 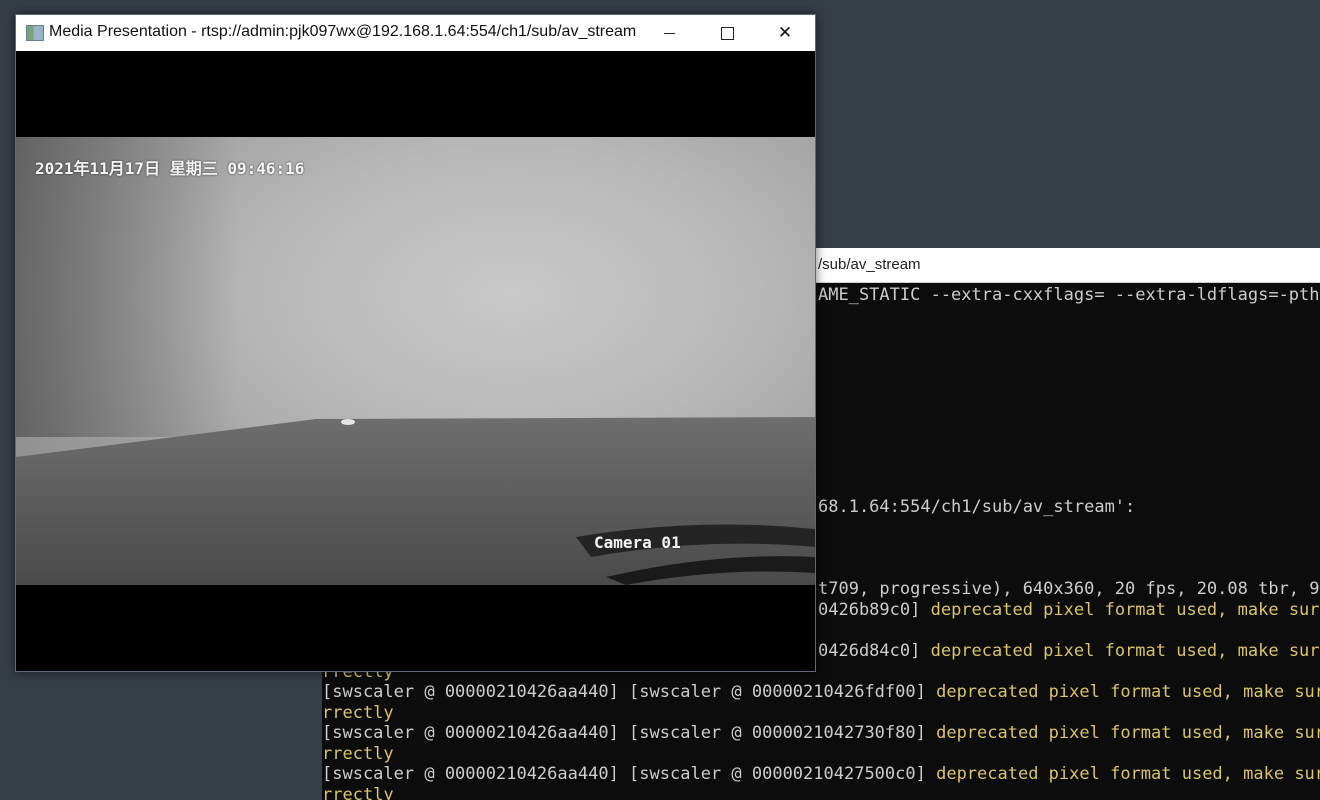 I want to click on console-text: 68.1.64:554/ch1/sub/av_stream':, so click(x=977, y=507).